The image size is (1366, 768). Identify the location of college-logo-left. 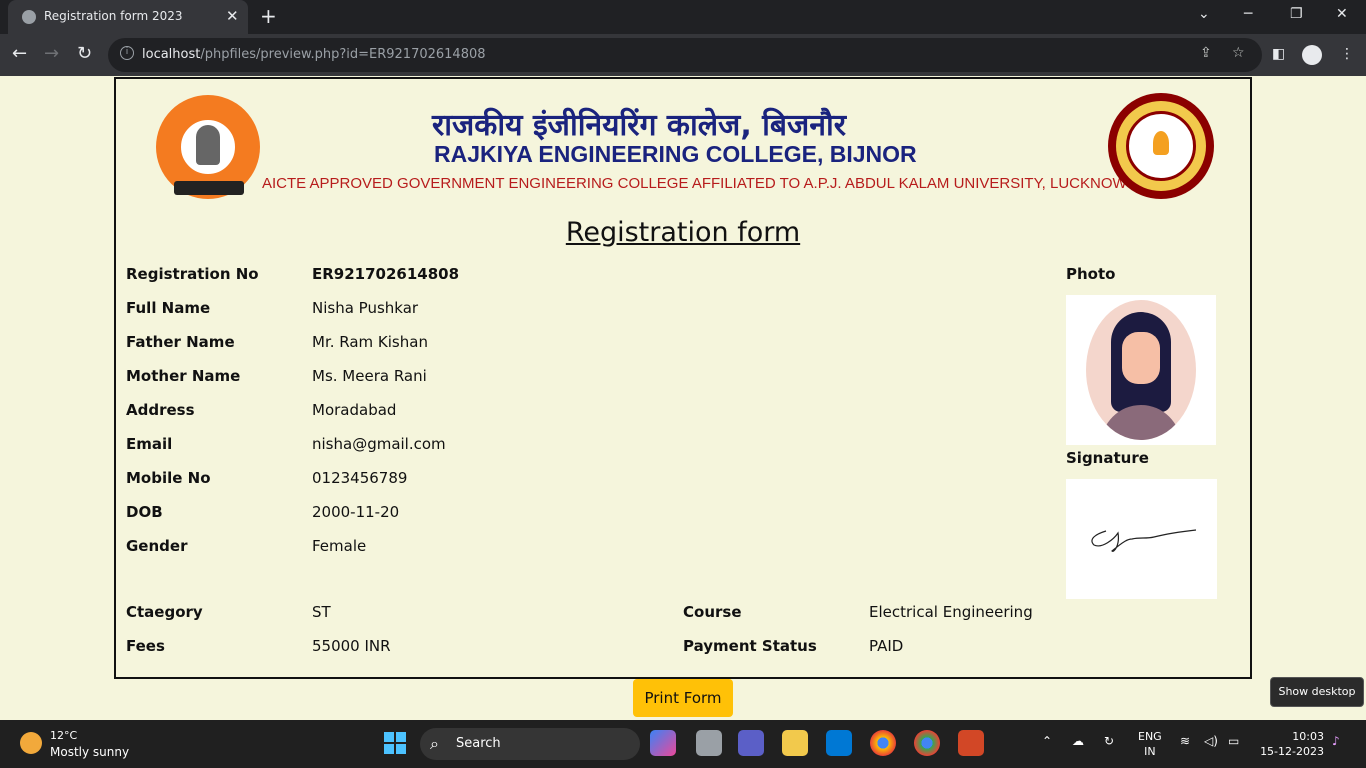
(208, 147).